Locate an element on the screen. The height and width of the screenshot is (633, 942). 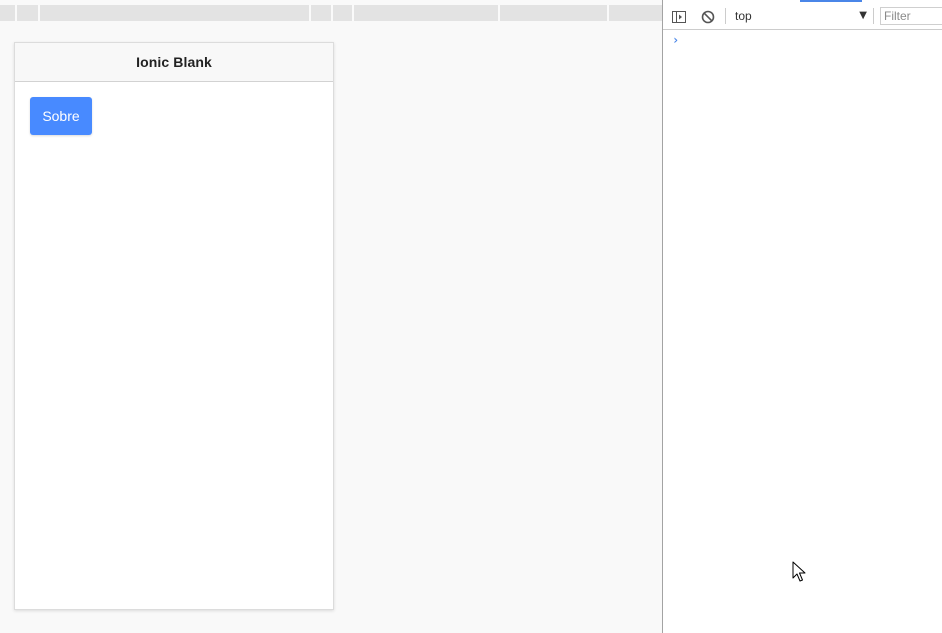
console-toolbar: top ▼ is located at coordinates (802, 17).